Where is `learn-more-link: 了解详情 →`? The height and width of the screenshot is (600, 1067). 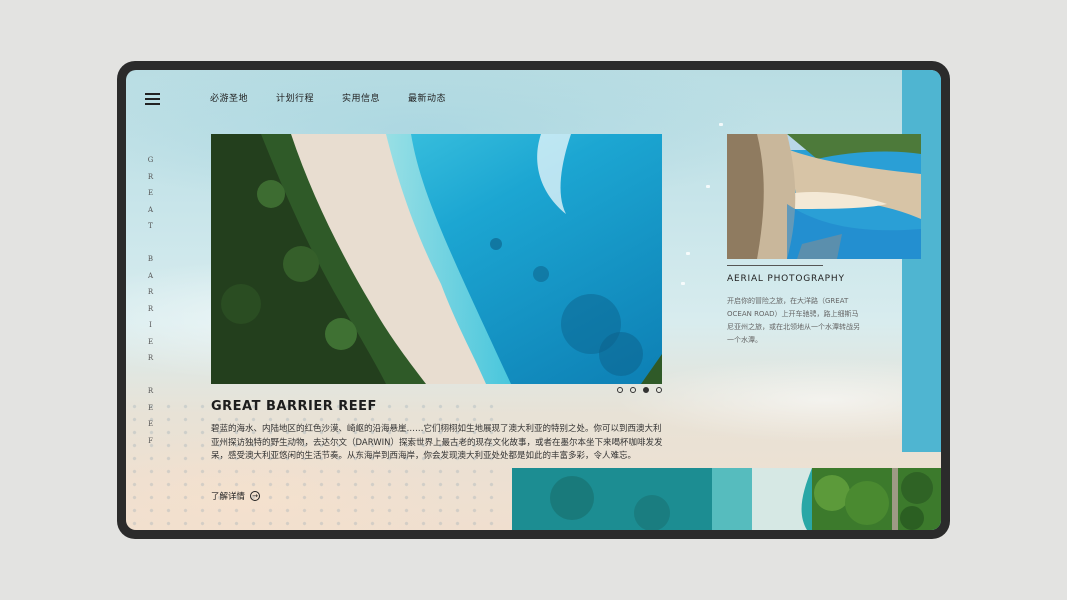 learn-more-link: 了解详情 → is located at coordinates (236, 496).